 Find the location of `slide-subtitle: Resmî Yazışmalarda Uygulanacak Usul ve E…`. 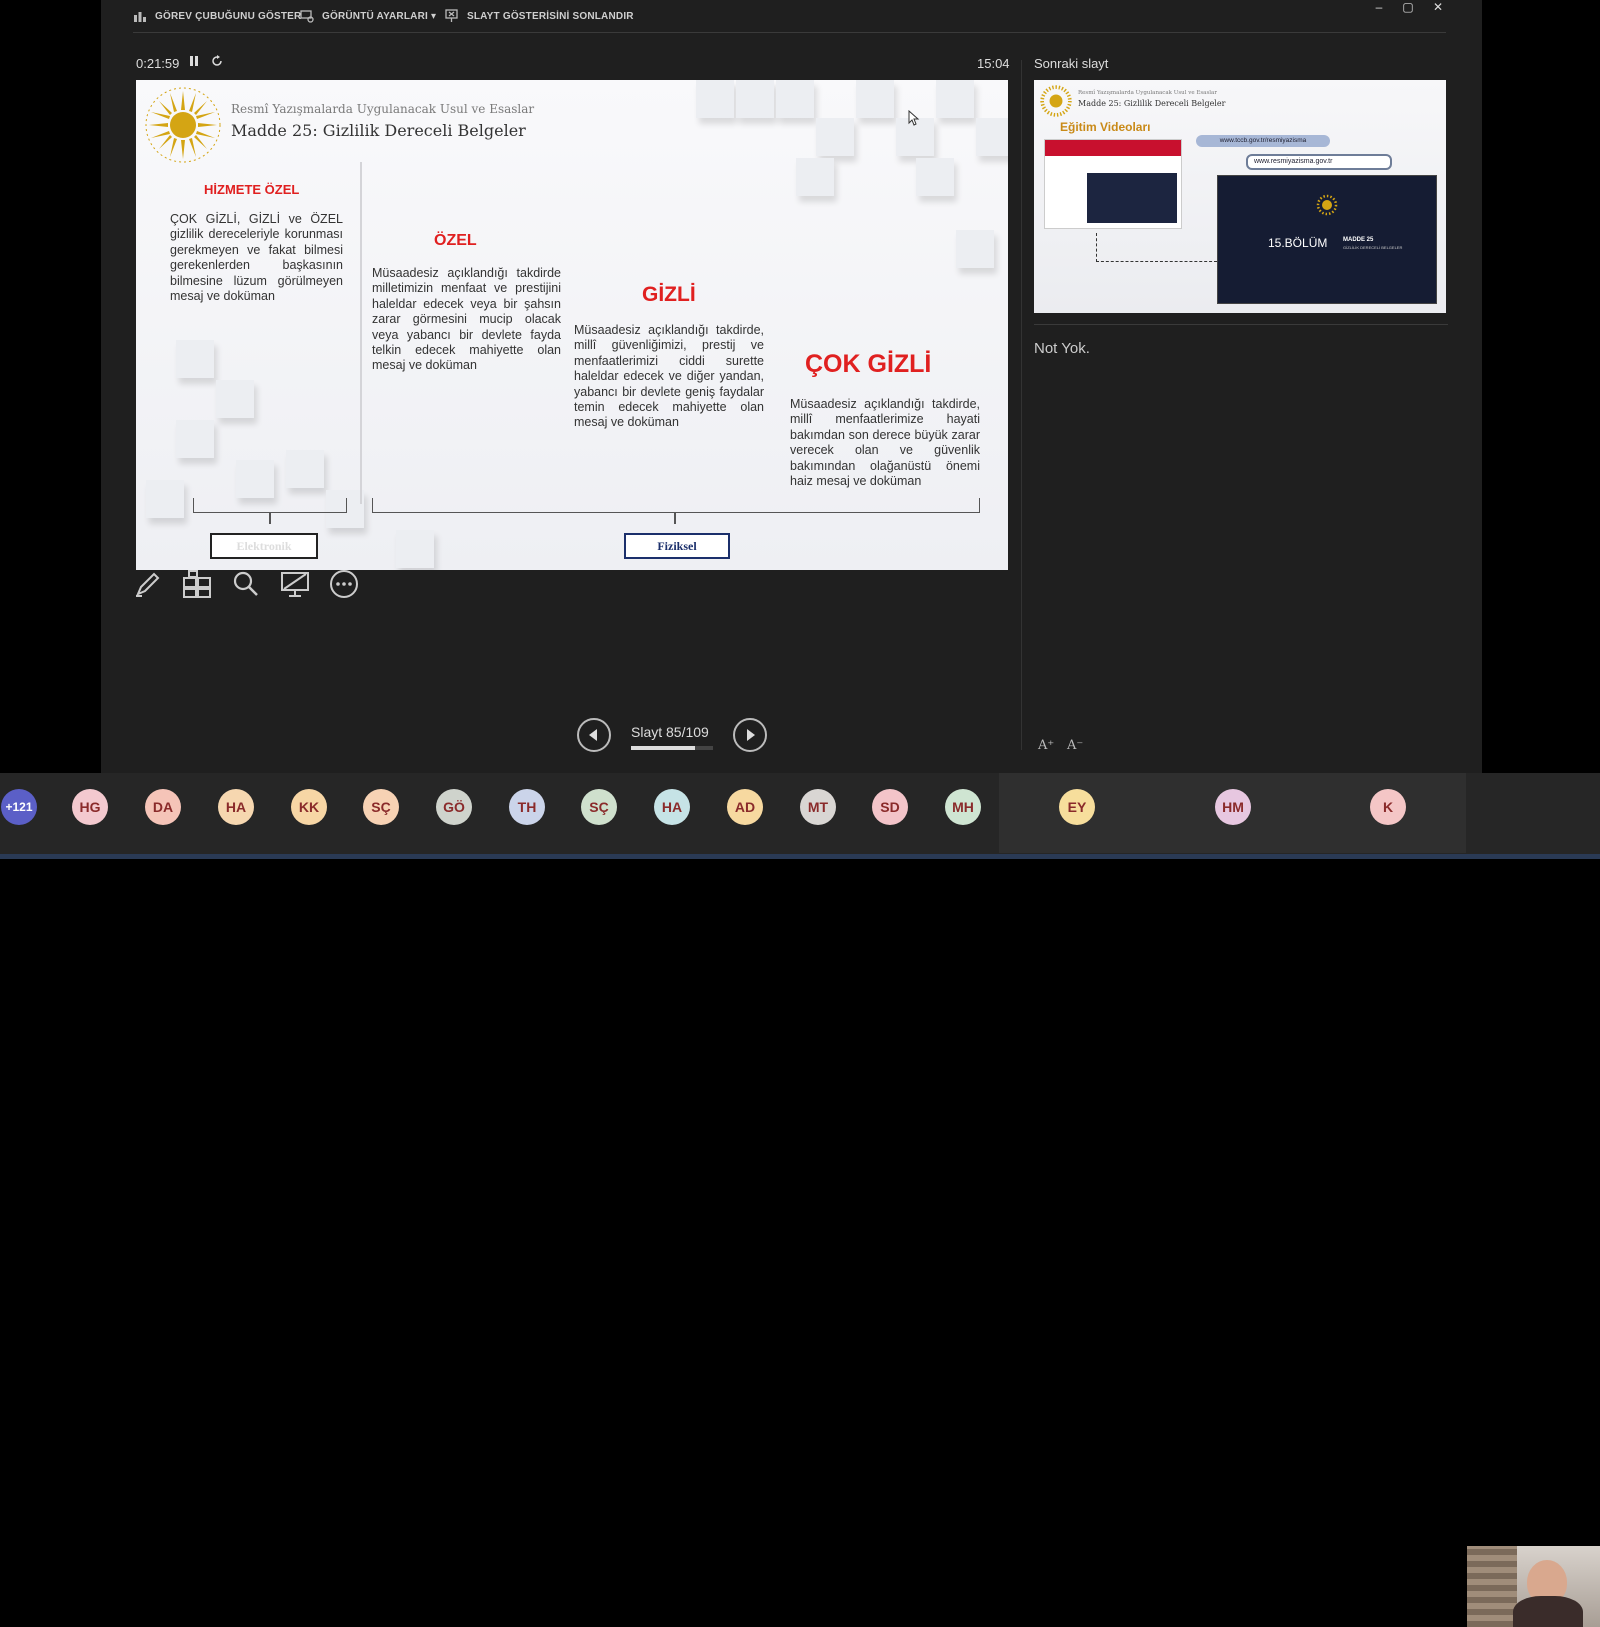

slide-subtitle: Resmî Yazışmalarda Uygulanacak Usul ve E… is located at coordinates (383, 109).